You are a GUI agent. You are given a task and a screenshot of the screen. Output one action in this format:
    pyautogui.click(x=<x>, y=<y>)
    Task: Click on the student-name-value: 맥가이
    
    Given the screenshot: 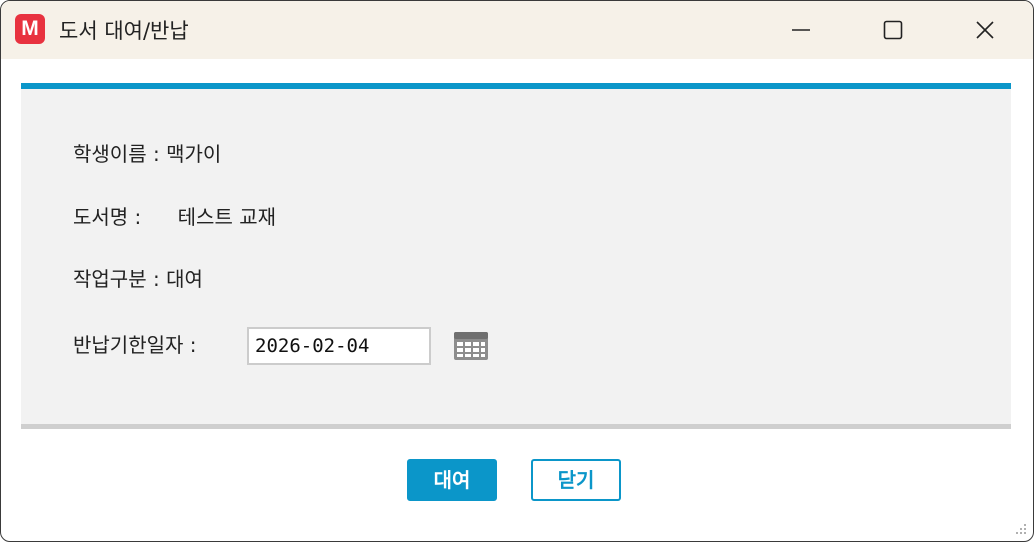 What is the action you would take?
    pyautogui.click(x=194, y=154)
    